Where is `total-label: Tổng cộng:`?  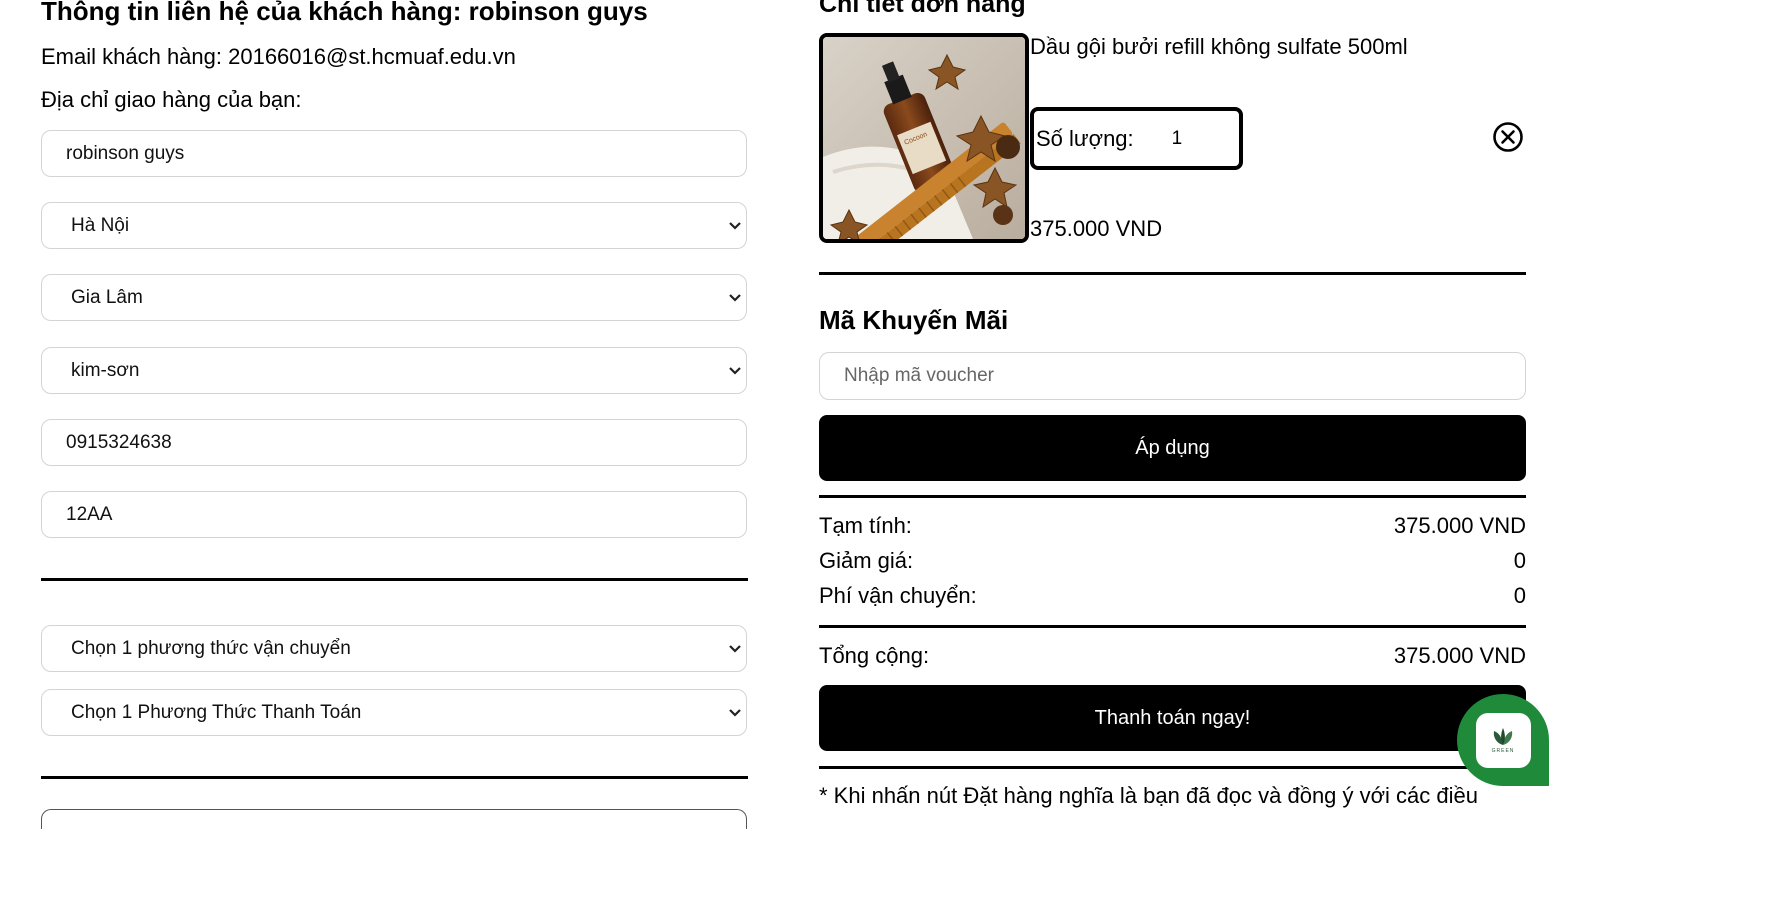
total-label: Tổng cộng: is located at coordinates (874, 655).